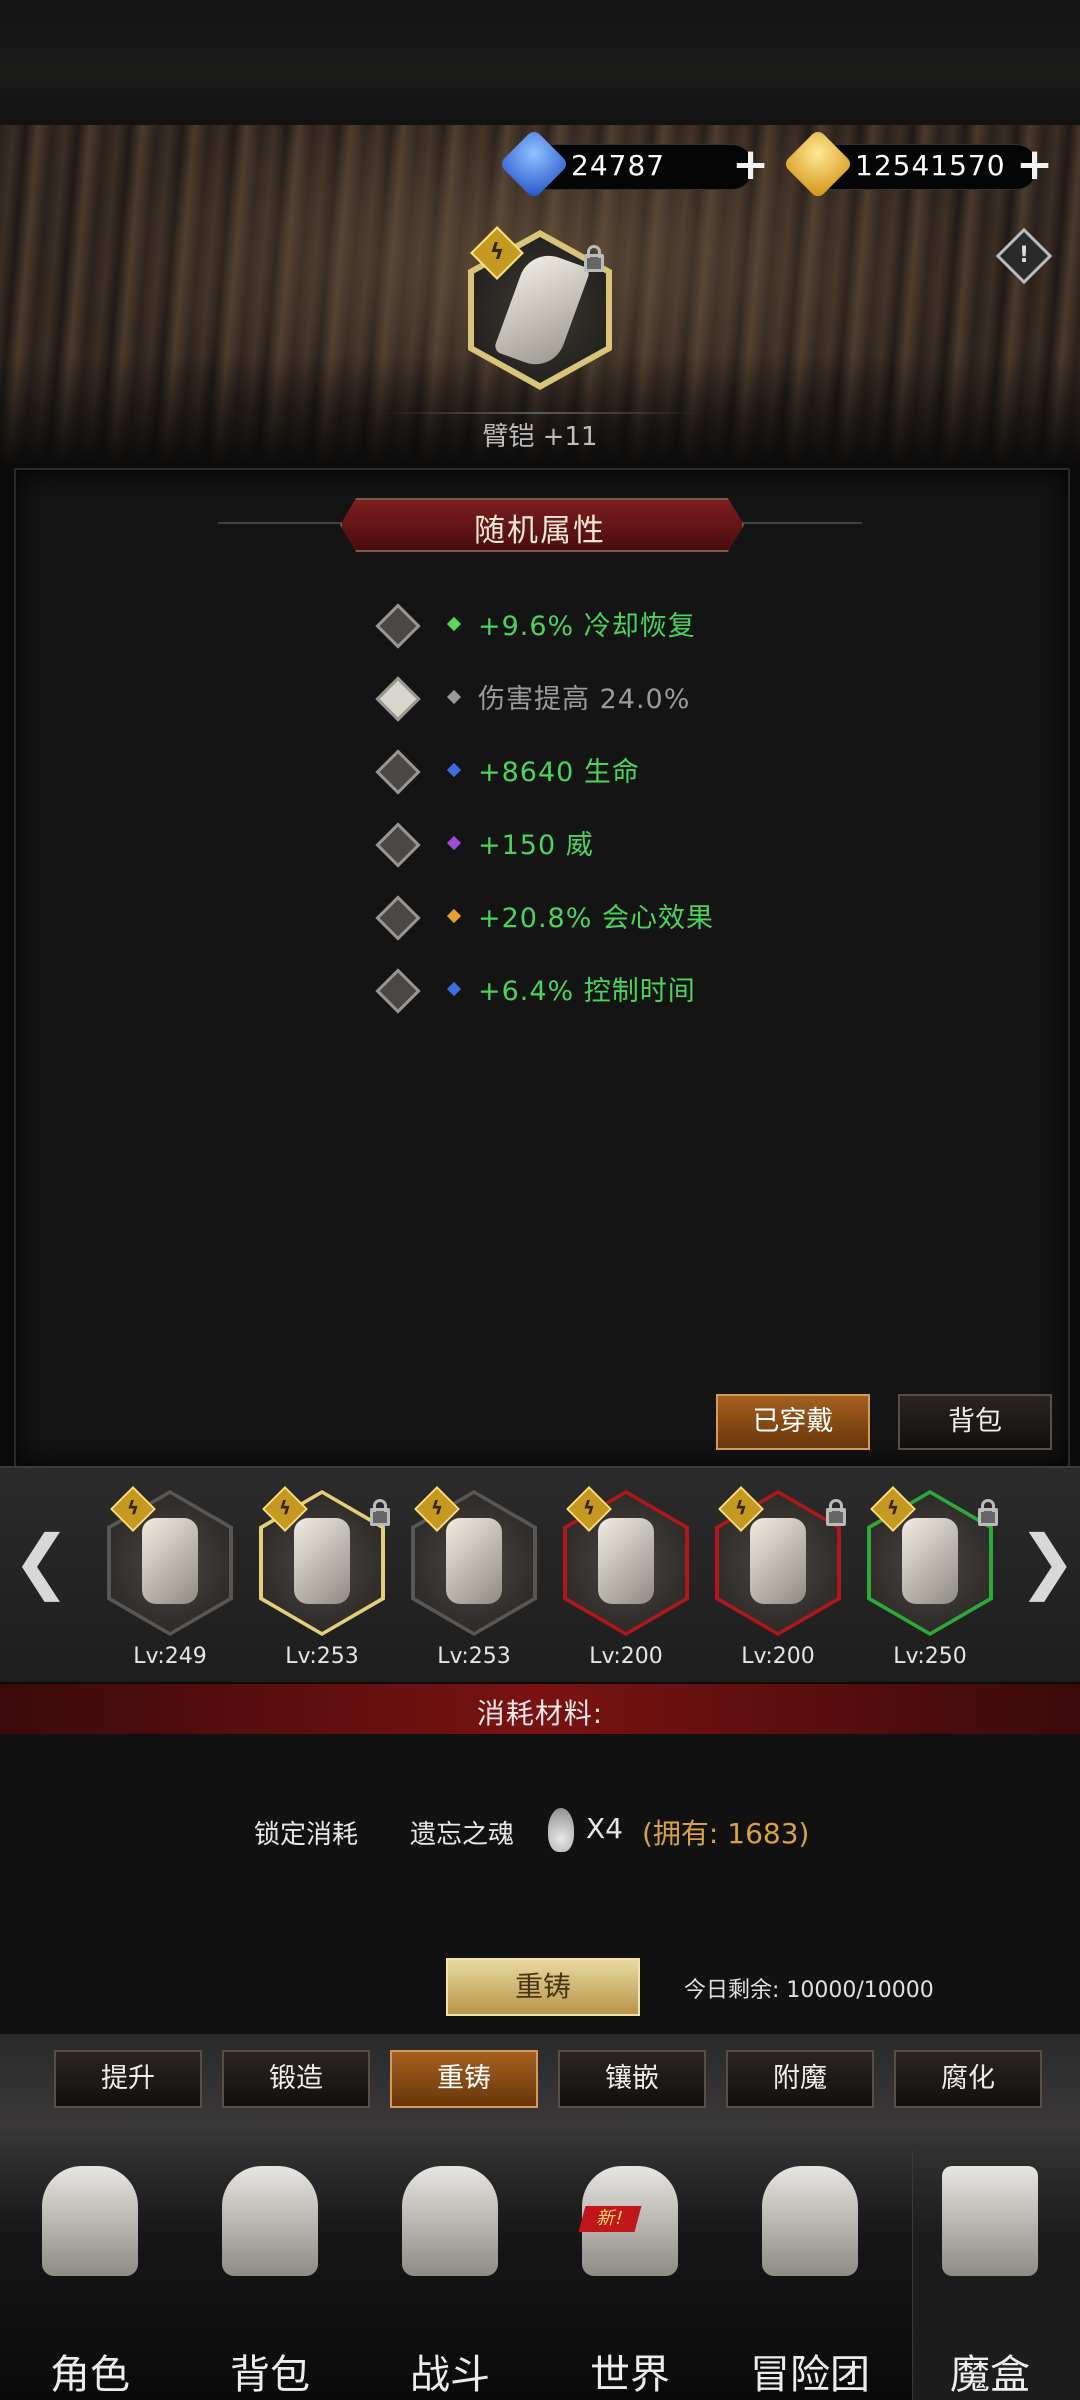 The width and height of the screenshot is (1080, 2400). Describe the element at coordinates (618, 165) in the screenshot. I see `gem-count: 24787` at that location.